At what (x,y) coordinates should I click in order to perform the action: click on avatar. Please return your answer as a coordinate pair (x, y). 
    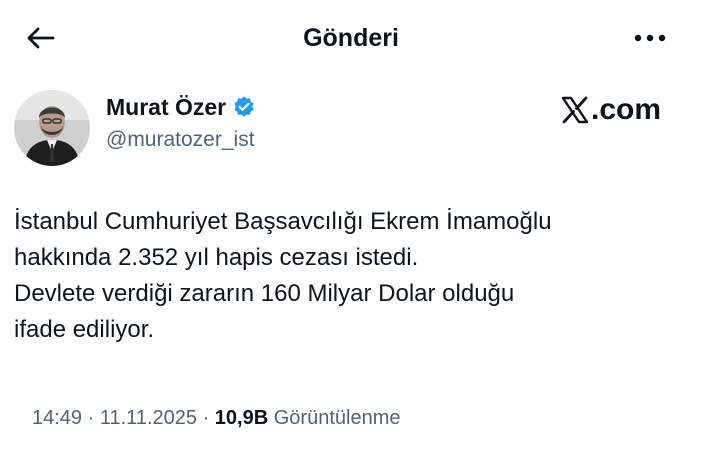
    Looking at the image, I should click on (52, 128).